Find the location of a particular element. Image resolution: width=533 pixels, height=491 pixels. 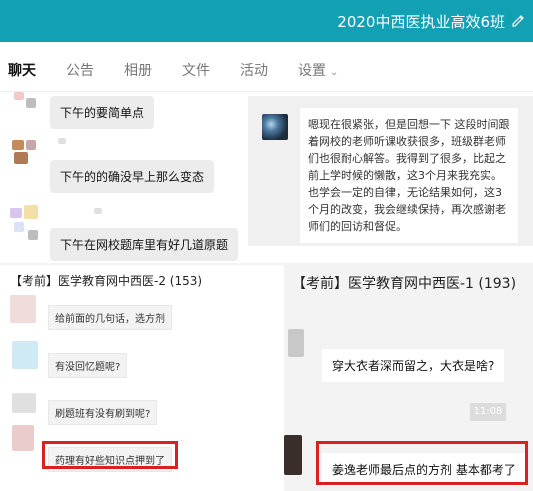

tab-activity: 活动 is located at coordinates (254, 70).